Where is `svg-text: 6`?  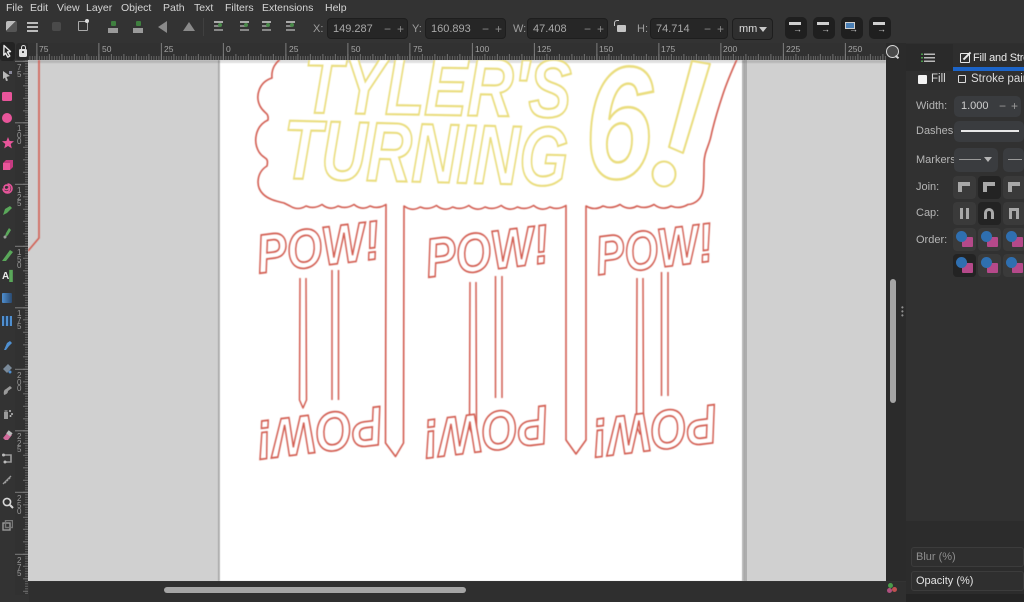
svg-text: 6 is located at coordinates (619, 136).